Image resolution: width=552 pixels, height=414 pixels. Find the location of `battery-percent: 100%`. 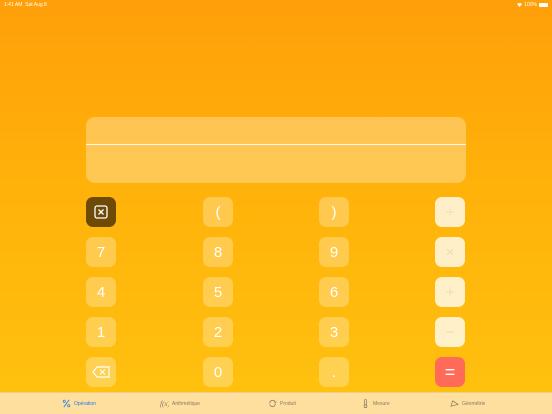

battery-percent: 100% is located at coordinates (530, 5).